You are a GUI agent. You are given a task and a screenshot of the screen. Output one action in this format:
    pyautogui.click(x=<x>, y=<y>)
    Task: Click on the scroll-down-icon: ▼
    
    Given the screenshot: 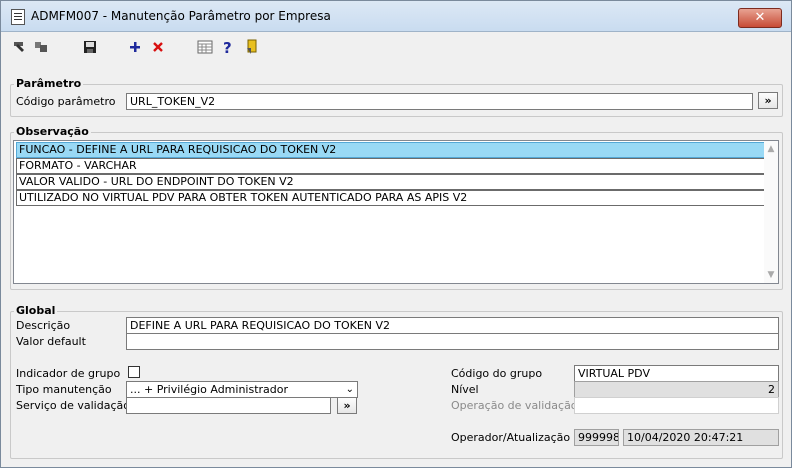 What is the action you would take?
    pyautogui.click(x=771, y=275)
    